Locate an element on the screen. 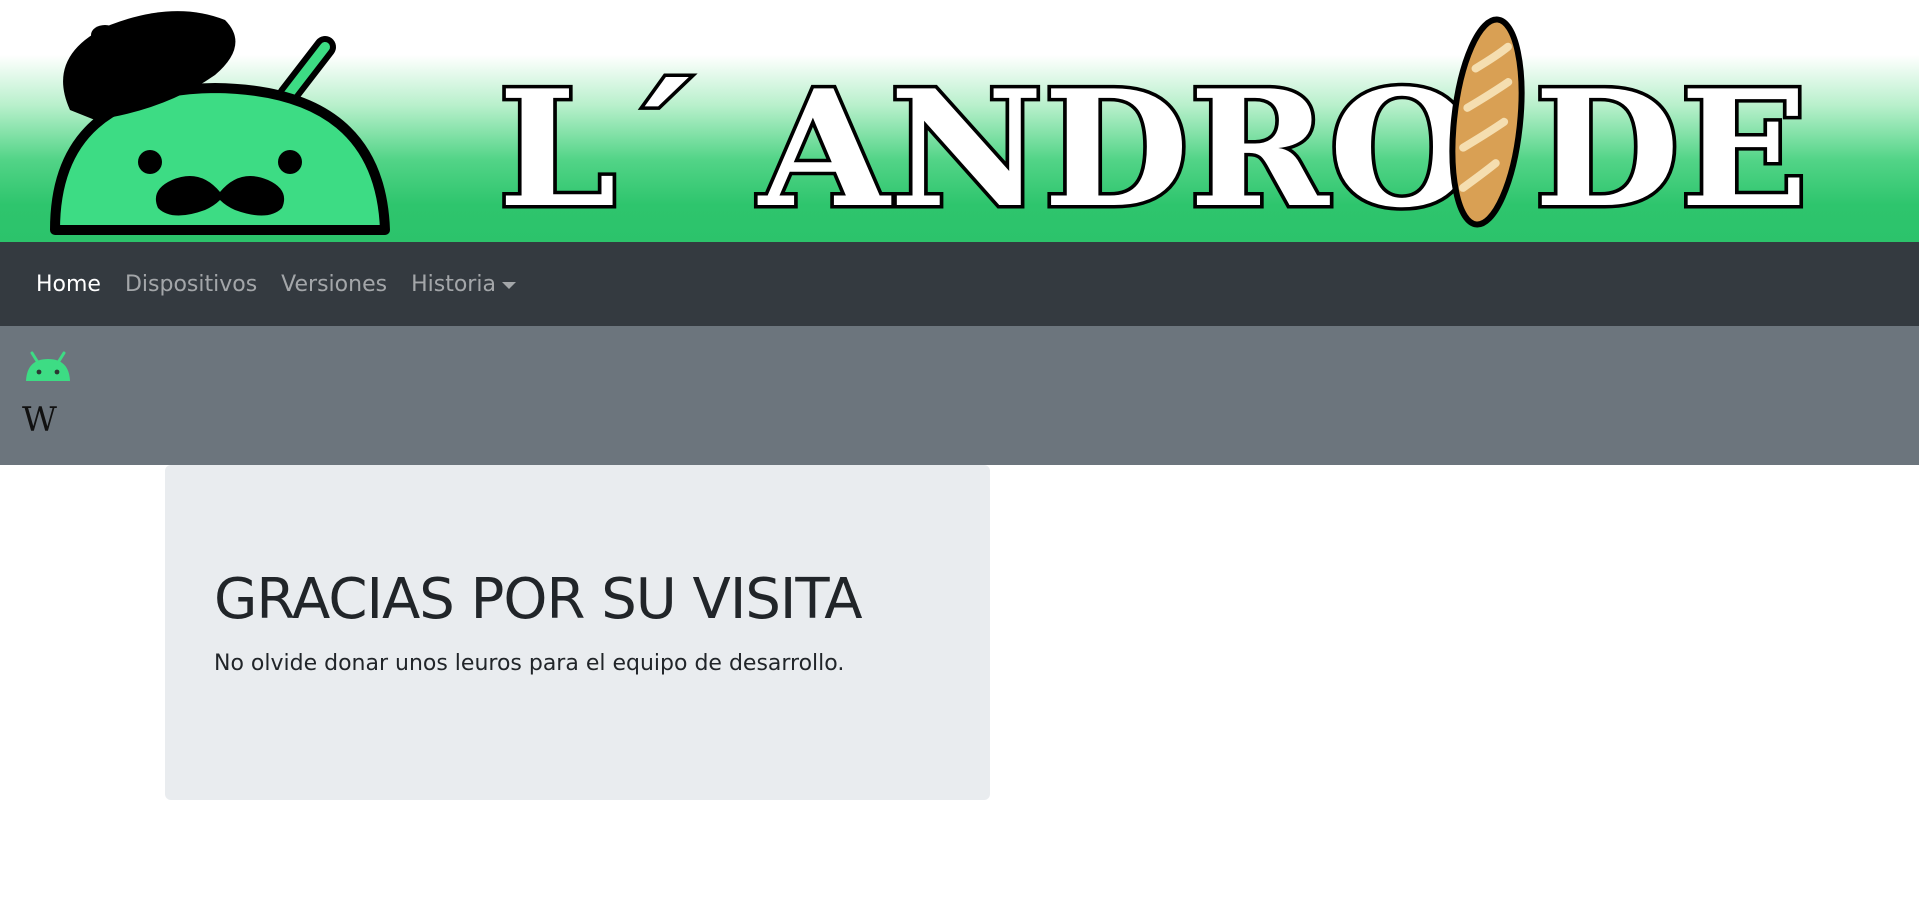 This screenshot has height=906, width=1919. android-head-graphic is located at coordinates (48, 366).